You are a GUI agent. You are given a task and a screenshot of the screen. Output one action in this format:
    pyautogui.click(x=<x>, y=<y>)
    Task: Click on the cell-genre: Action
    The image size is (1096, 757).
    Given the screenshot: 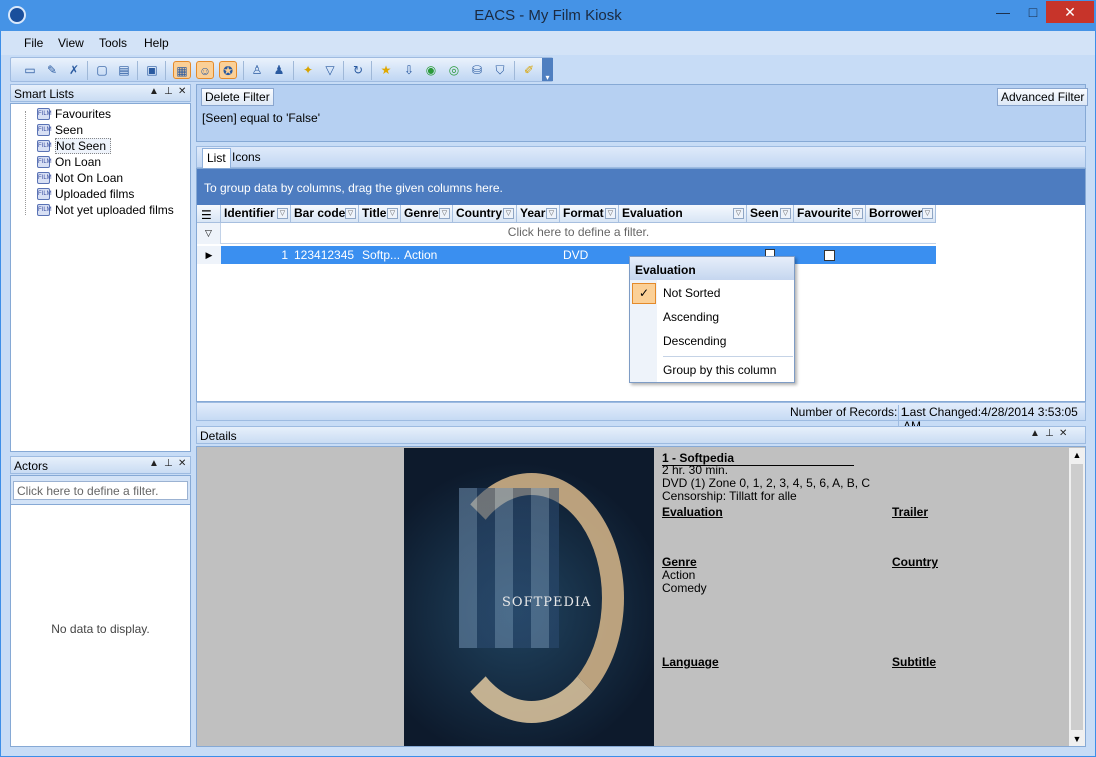 What is the action you would take?
    pyautogui.click(x=427, y=255)
    